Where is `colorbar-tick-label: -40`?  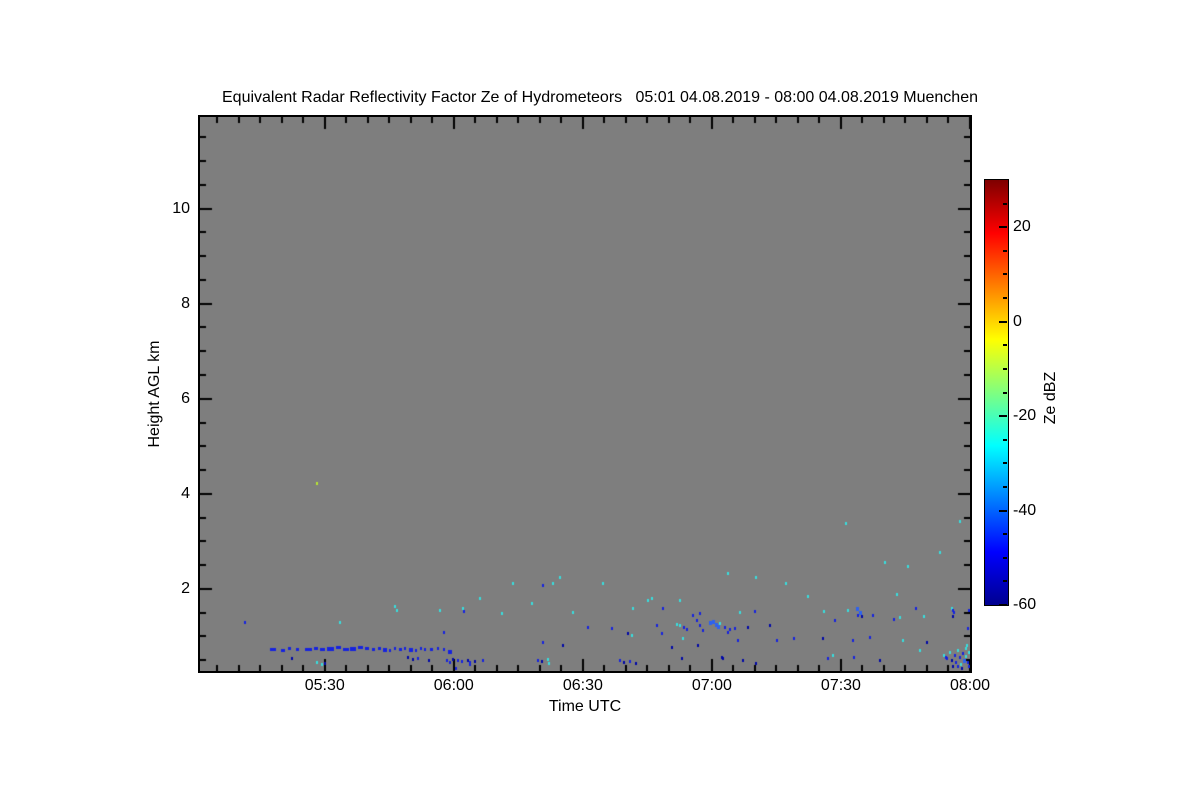
colorbar-tick-label: -40 is located at coordinates (1025, 510).